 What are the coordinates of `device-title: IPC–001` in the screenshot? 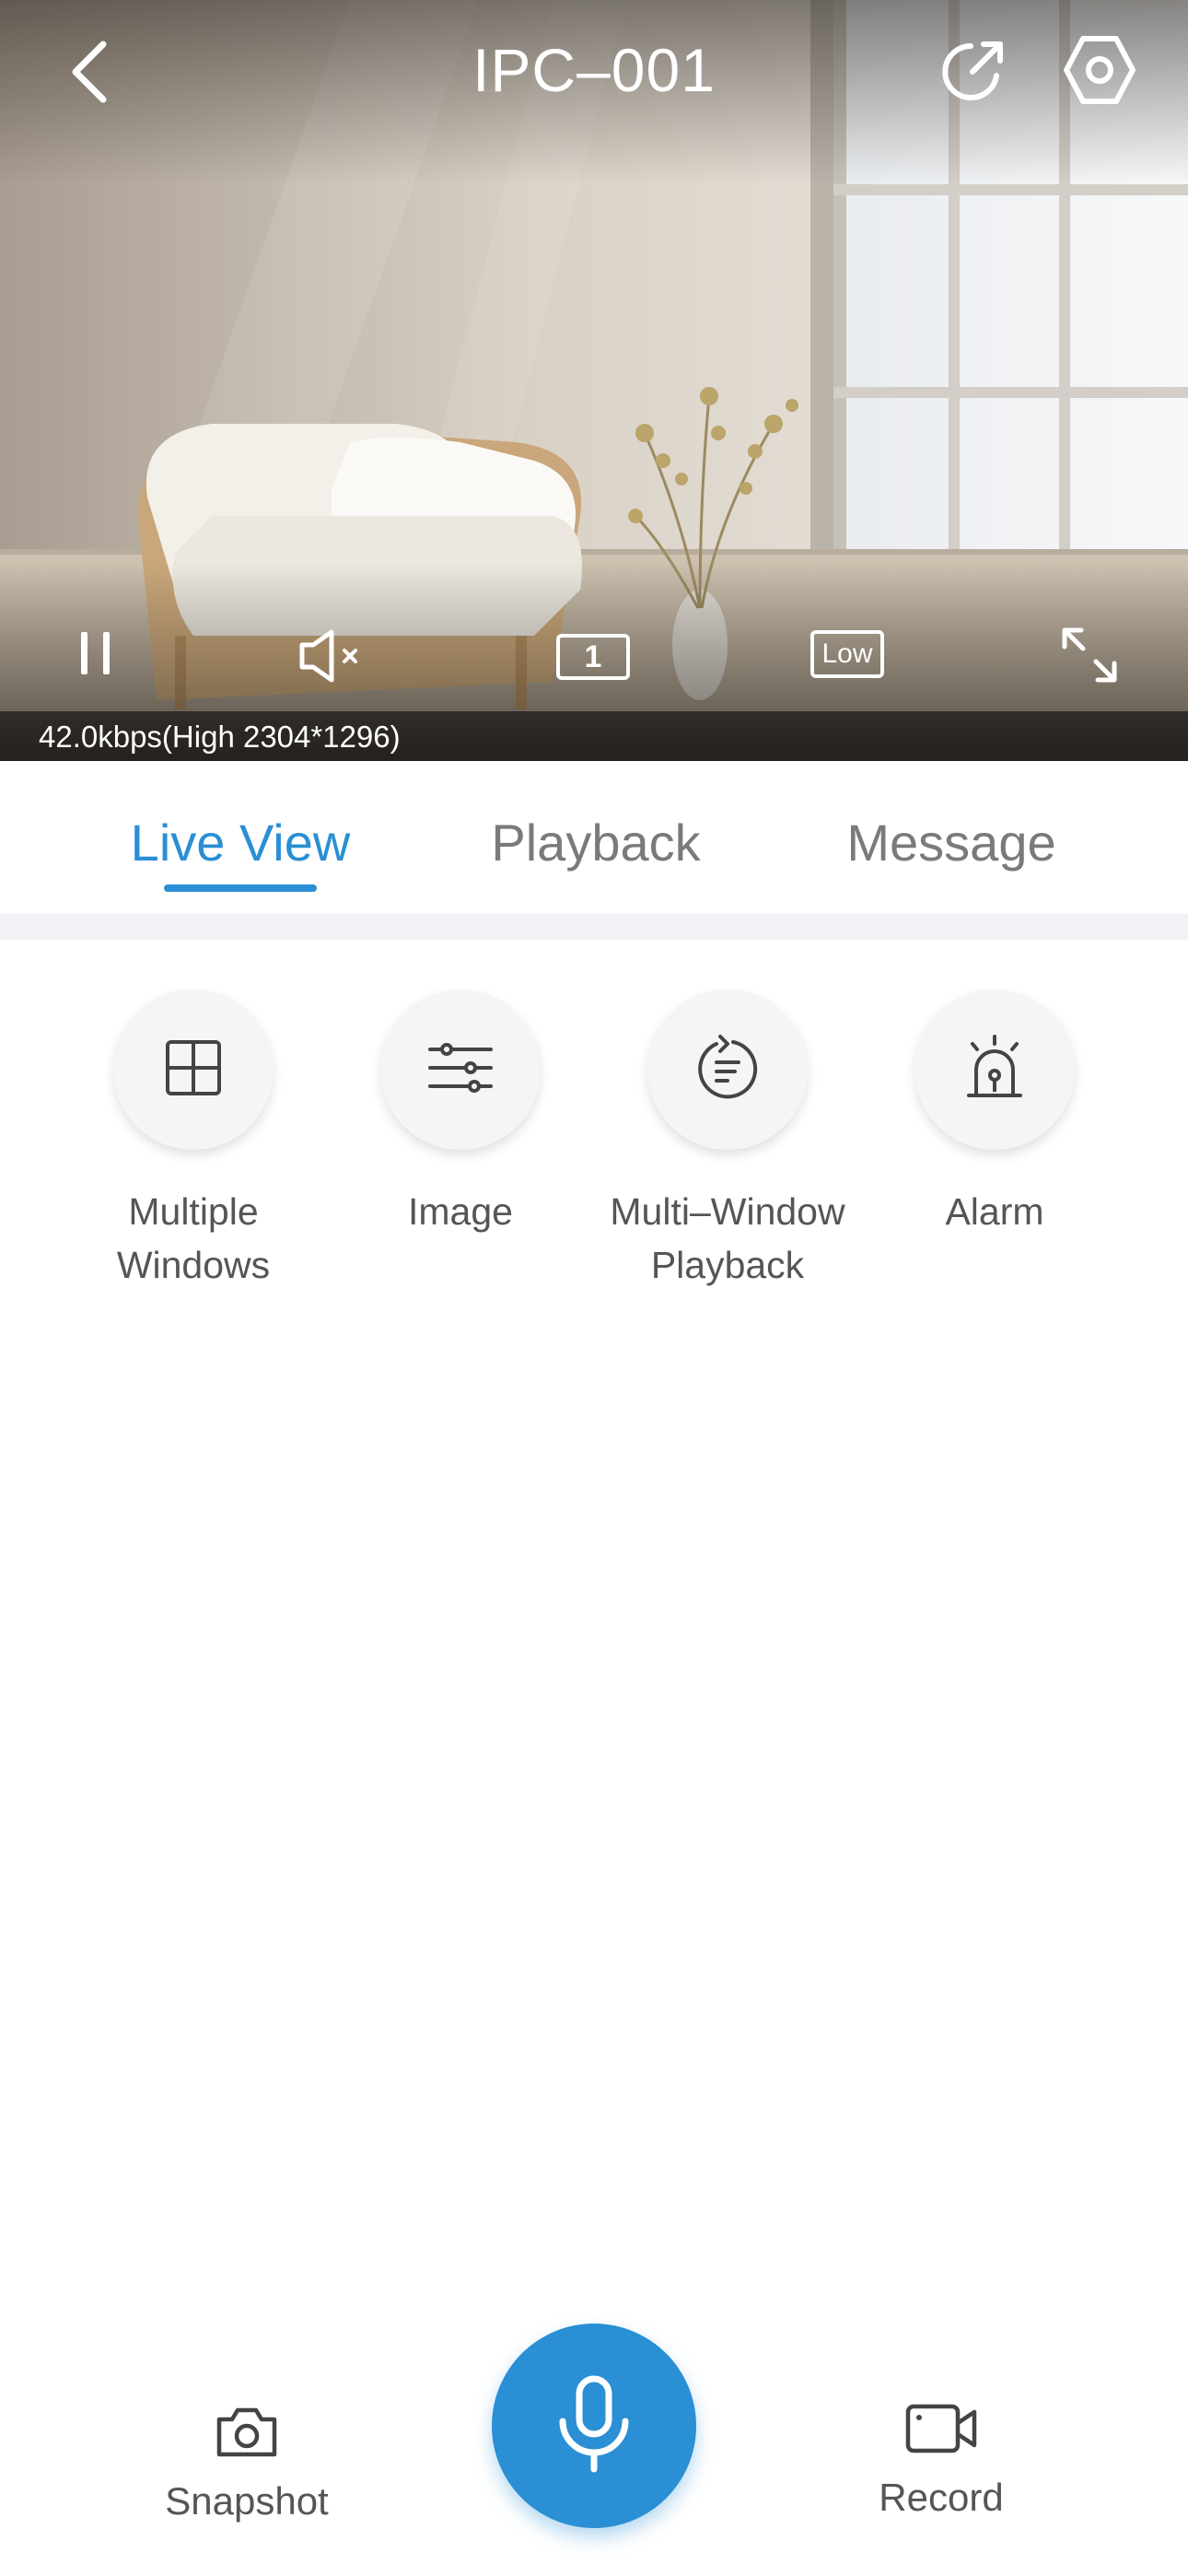 It's located at (594, 70).